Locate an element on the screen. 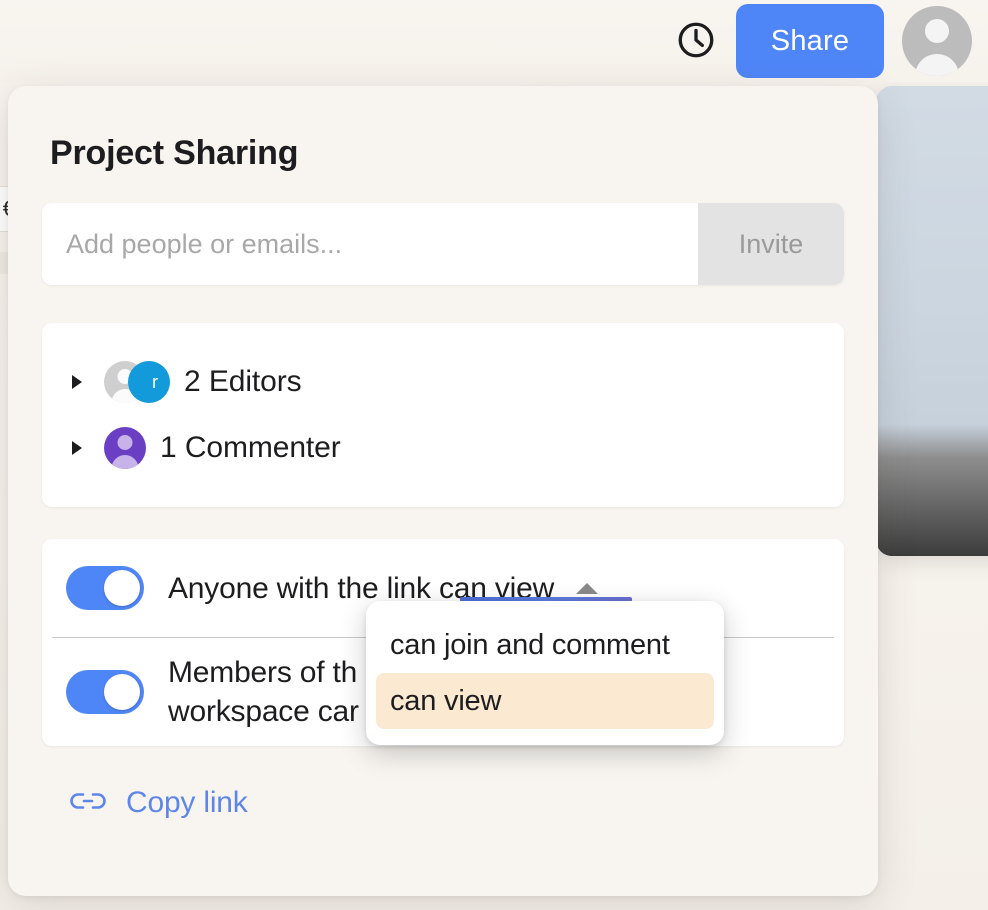 The image size is (988, 910). avatar-purple-icon is located at coordinates (125, 448).